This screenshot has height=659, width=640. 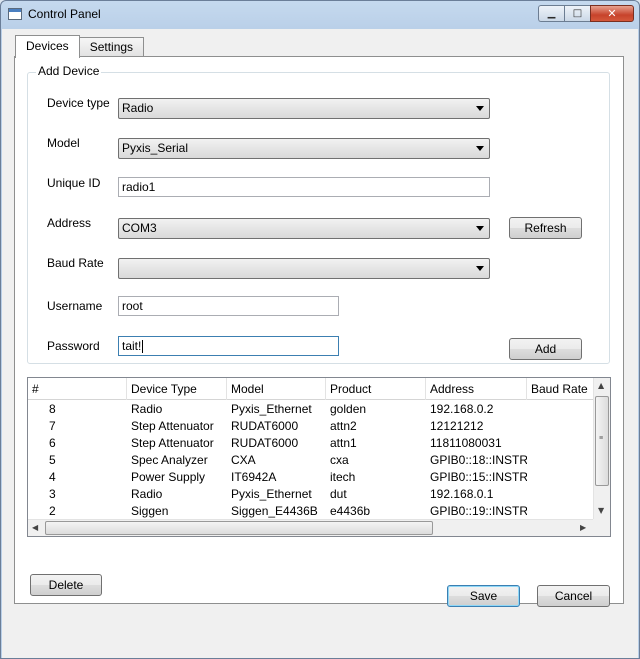 What do you see at coordinates (478, 460) in the screenshot?
I see `table-cell: GPIB0::18::INSTR` at bounding box center [478, 460].